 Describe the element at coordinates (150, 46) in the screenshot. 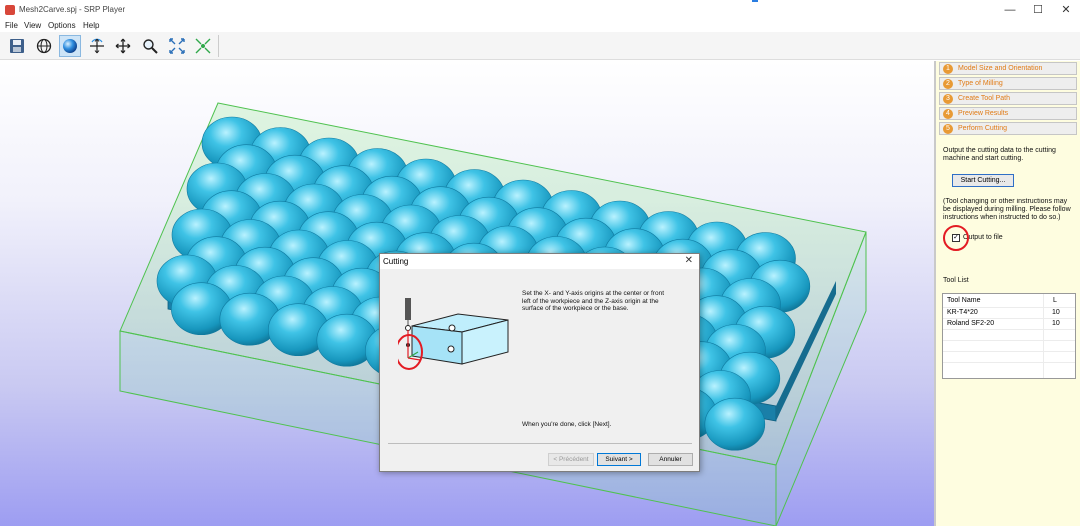

I see `zoom-icon` at that location.